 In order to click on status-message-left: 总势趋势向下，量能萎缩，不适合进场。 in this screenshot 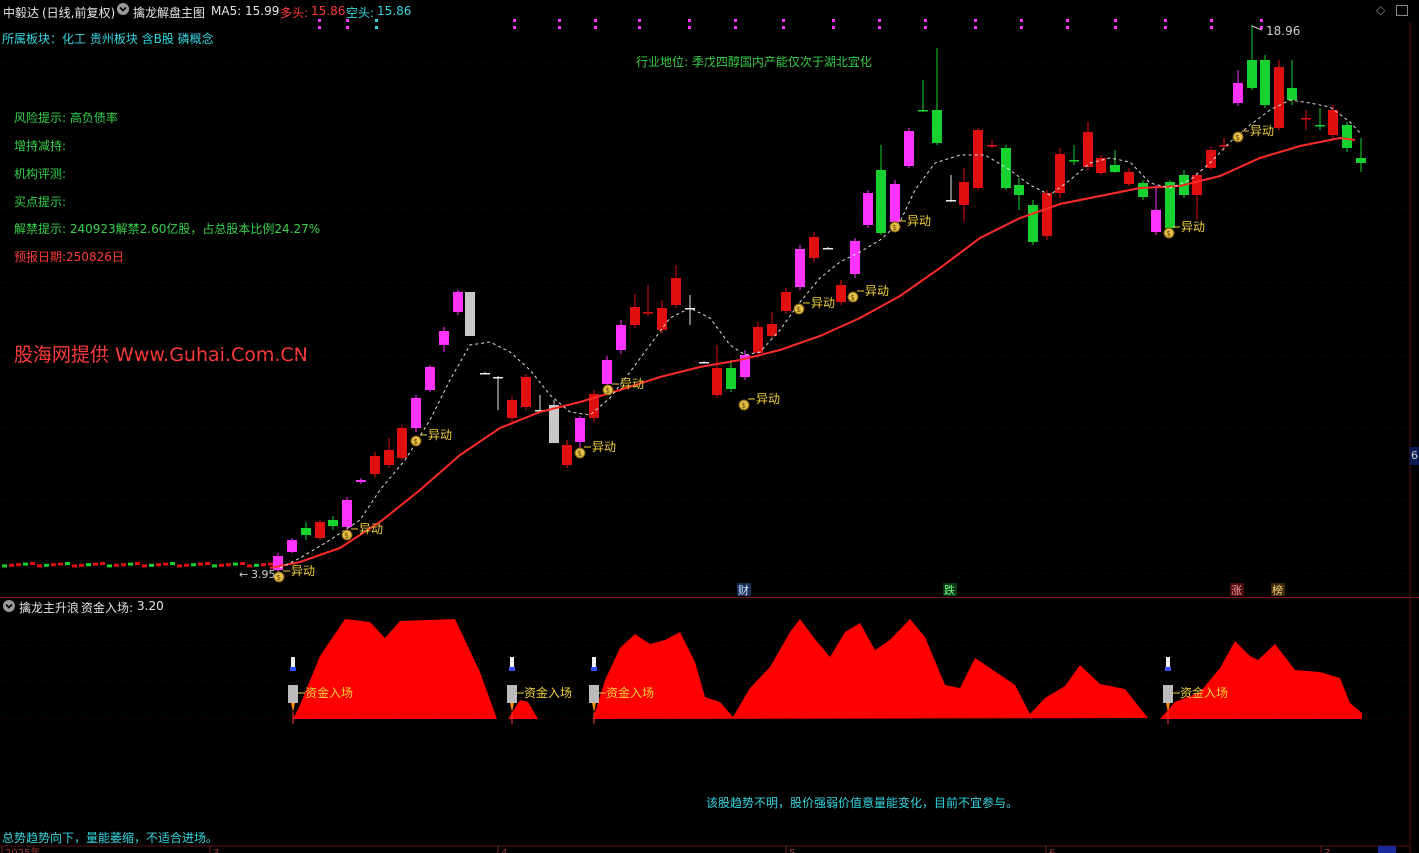, I will do `click(110, 838)`.